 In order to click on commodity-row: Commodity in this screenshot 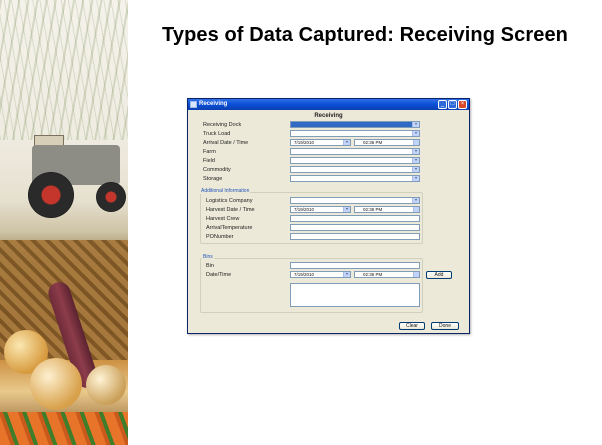, I will do `click(328, 170)`.